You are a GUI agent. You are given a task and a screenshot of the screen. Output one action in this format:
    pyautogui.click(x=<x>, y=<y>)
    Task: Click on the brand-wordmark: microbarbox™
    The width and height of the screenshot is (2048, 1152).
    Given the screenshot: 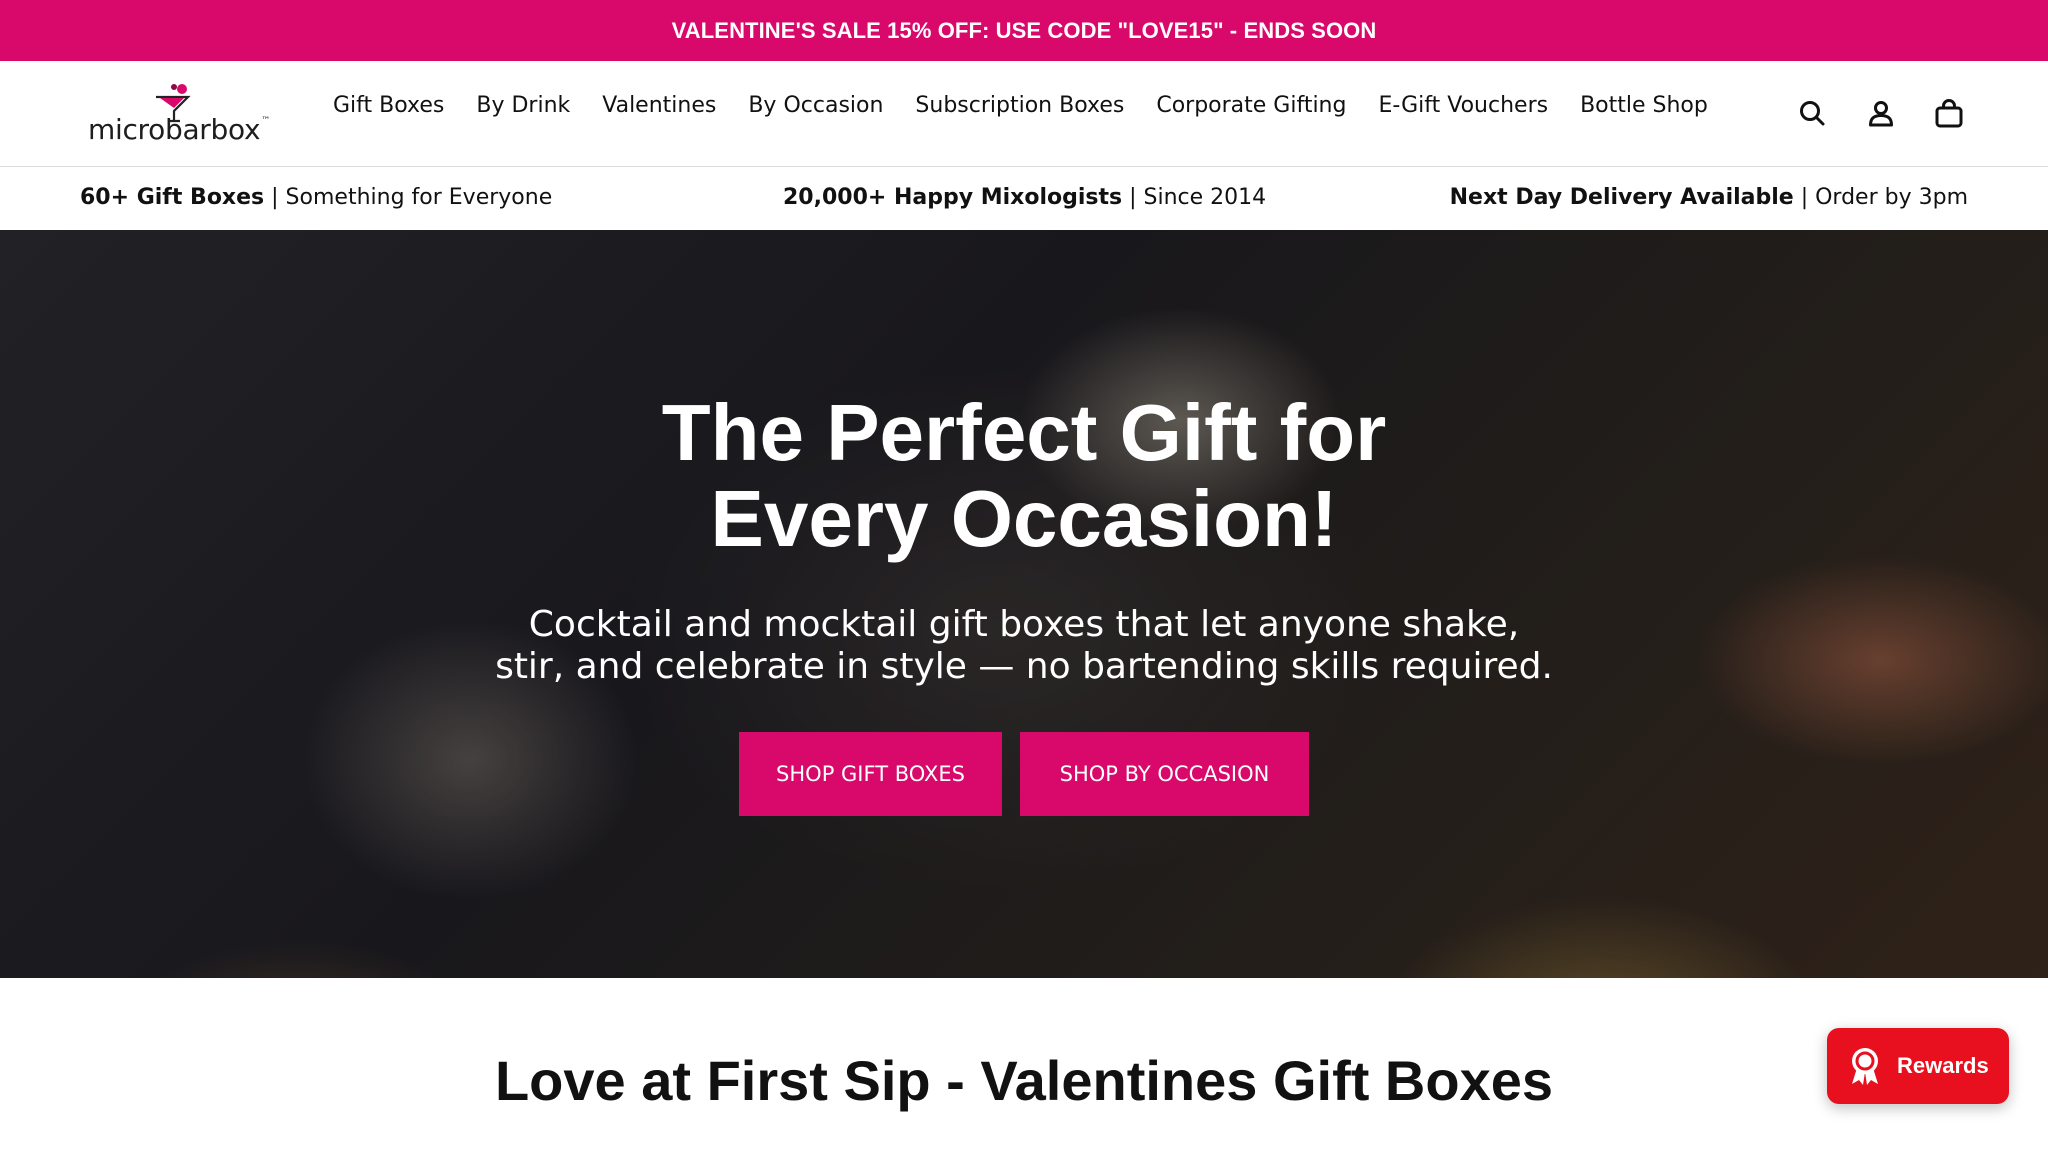 What is the action you would take?
    pyautogui.click(x=179, y=129)
    